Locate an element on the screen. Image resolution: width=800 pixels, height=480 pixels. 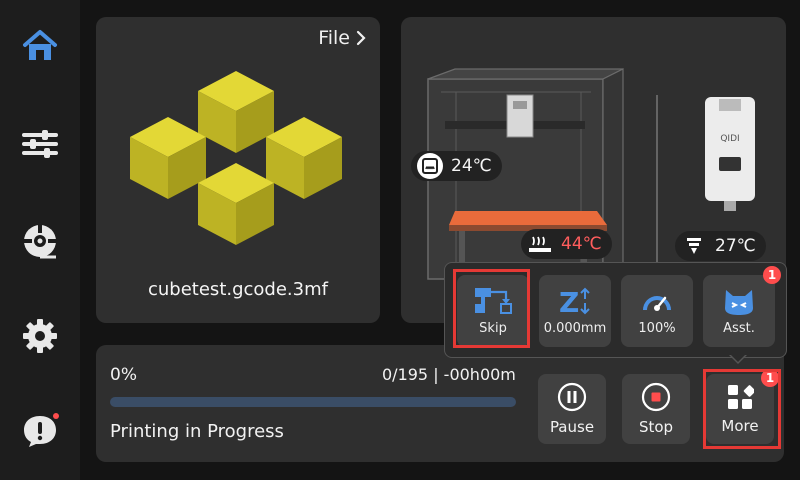
nozzle-temp: 27℃ is located at coordinates (720, 246).